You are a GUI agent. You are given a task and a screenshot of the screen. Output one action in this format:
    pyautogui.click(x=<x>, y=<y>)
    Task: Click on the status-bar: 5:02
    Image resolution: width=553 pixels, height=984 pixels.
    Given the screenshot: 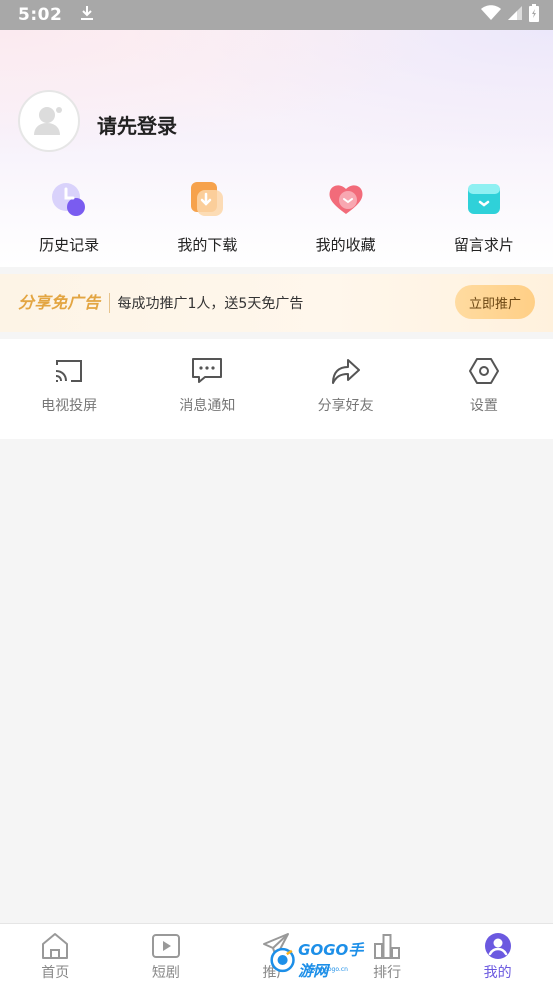 What is the action you would take?
    pyautogui.click(x=276, y=15)
    